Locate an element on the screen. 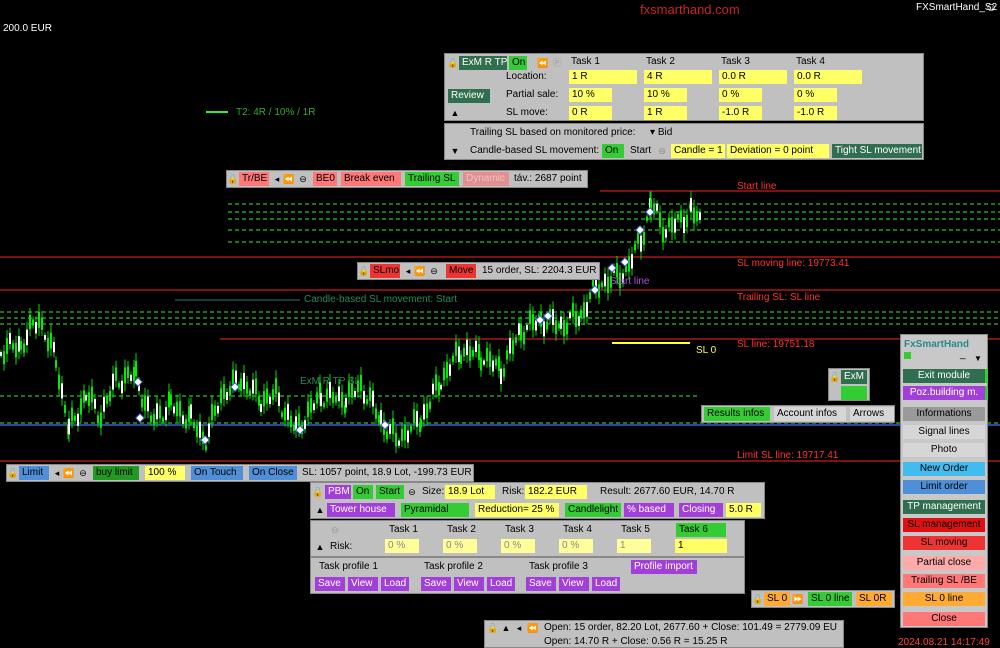  closing-field: 5.0 R is located at coordinates (743, 510).